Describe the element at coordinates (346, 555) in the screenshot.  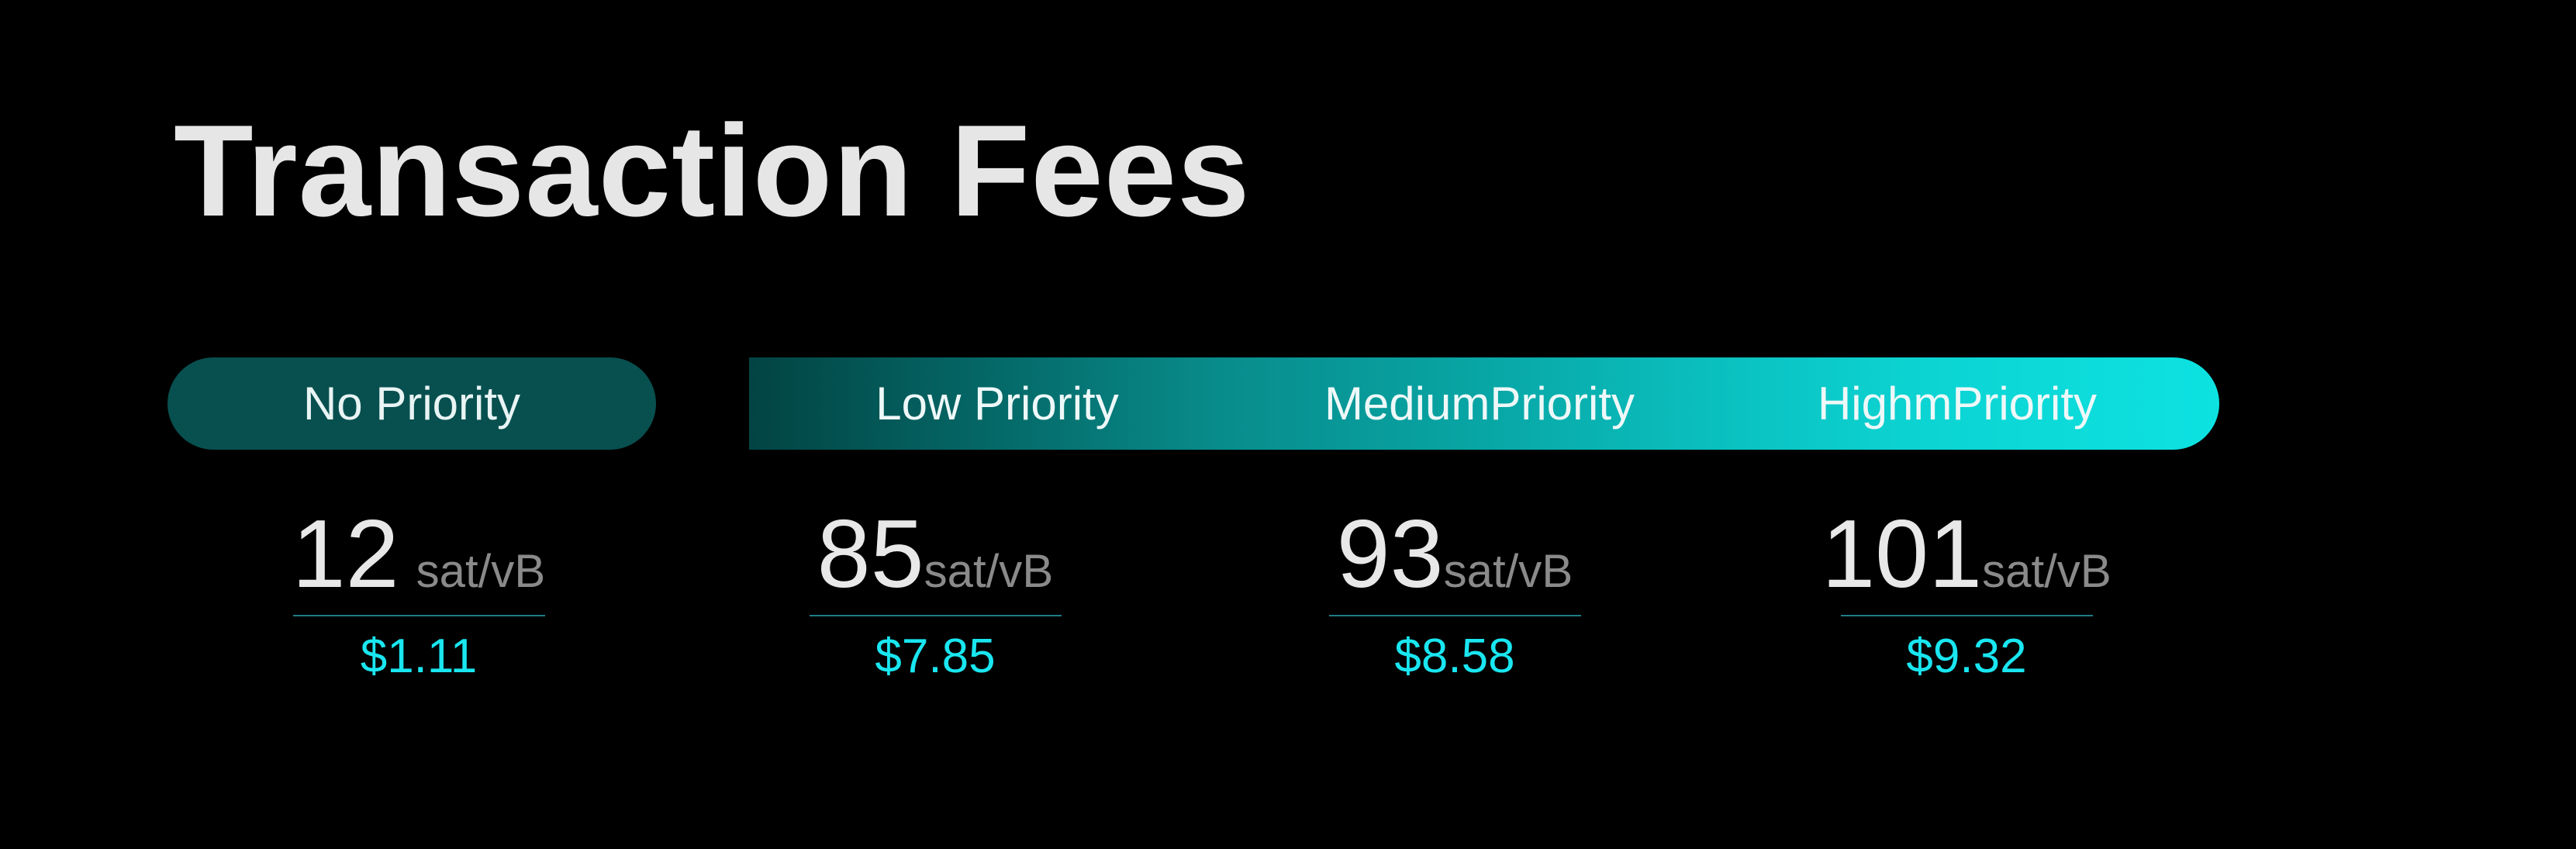
I see `fee-rate-value: 12` at that location.